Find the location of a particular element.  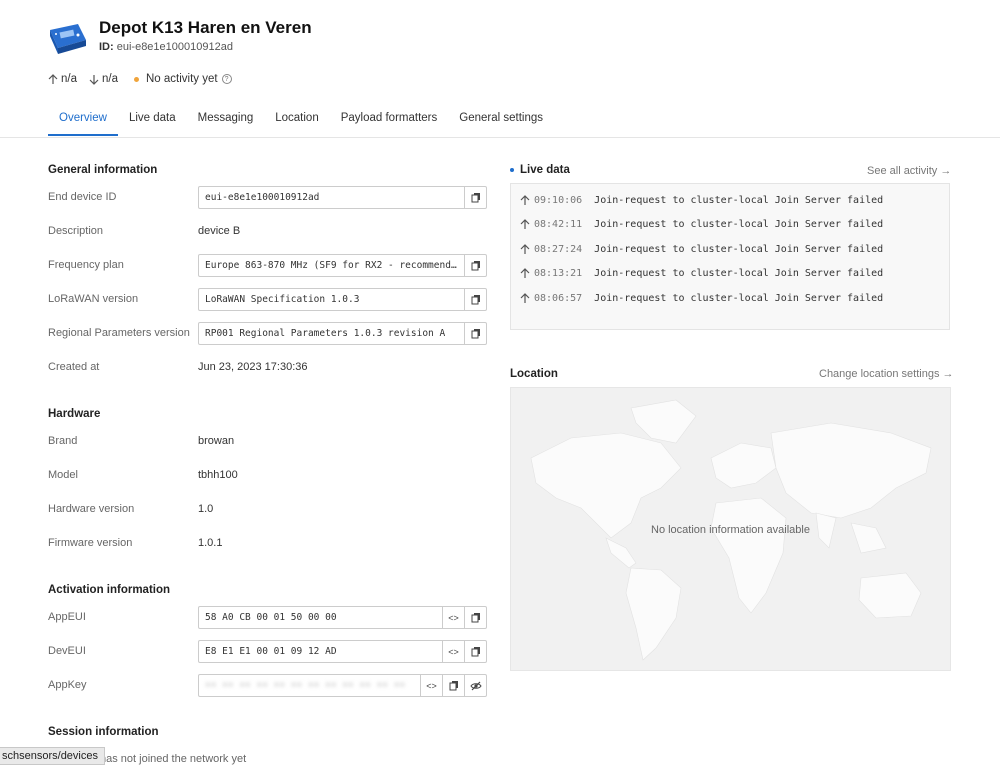

no-location-message: No location information available is located at coordinates (730, 530).